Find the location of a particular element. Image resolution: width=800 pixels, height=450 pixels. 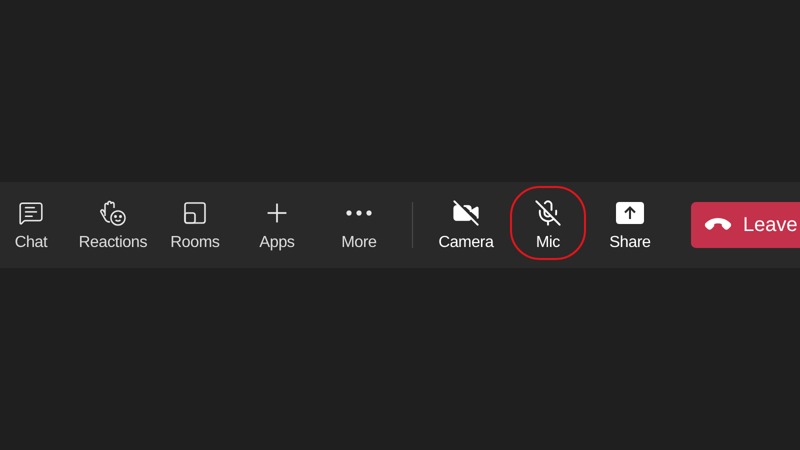

toolbar-button: Apps is located at coordinates (277, 225).